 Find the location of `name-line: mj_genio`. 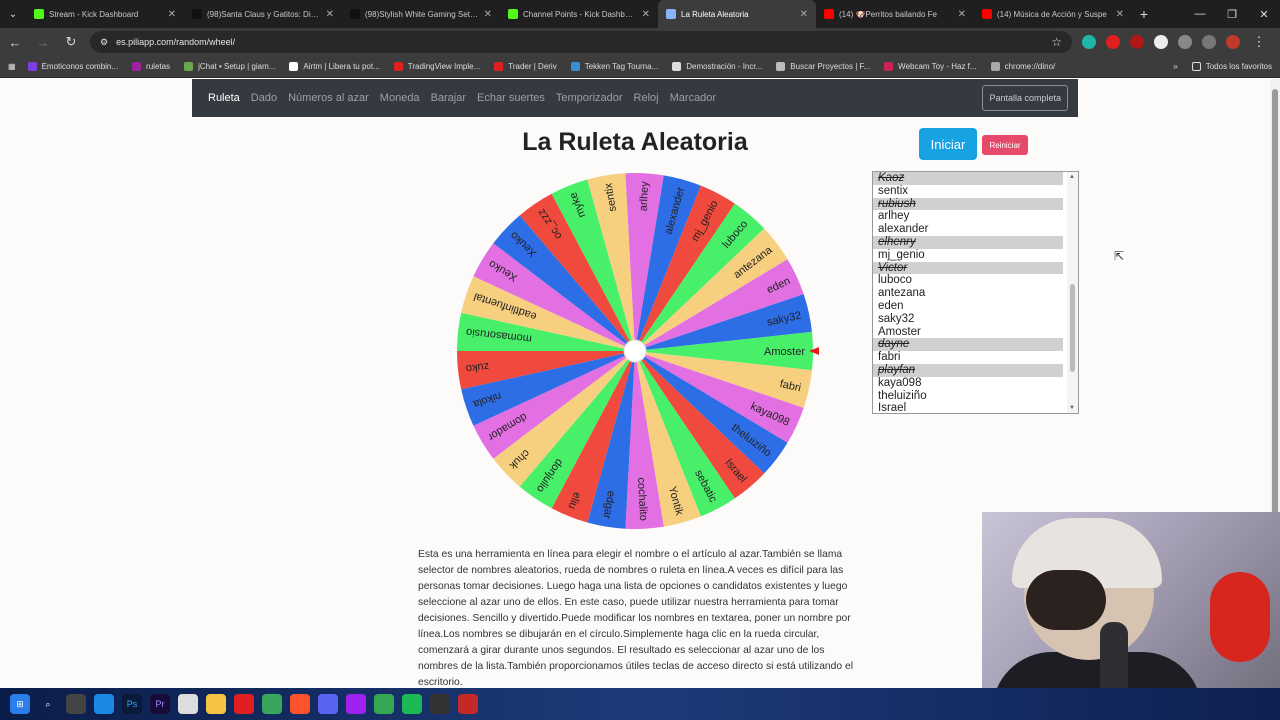

name-line: mj_genio is located at coordinates (901, 254).